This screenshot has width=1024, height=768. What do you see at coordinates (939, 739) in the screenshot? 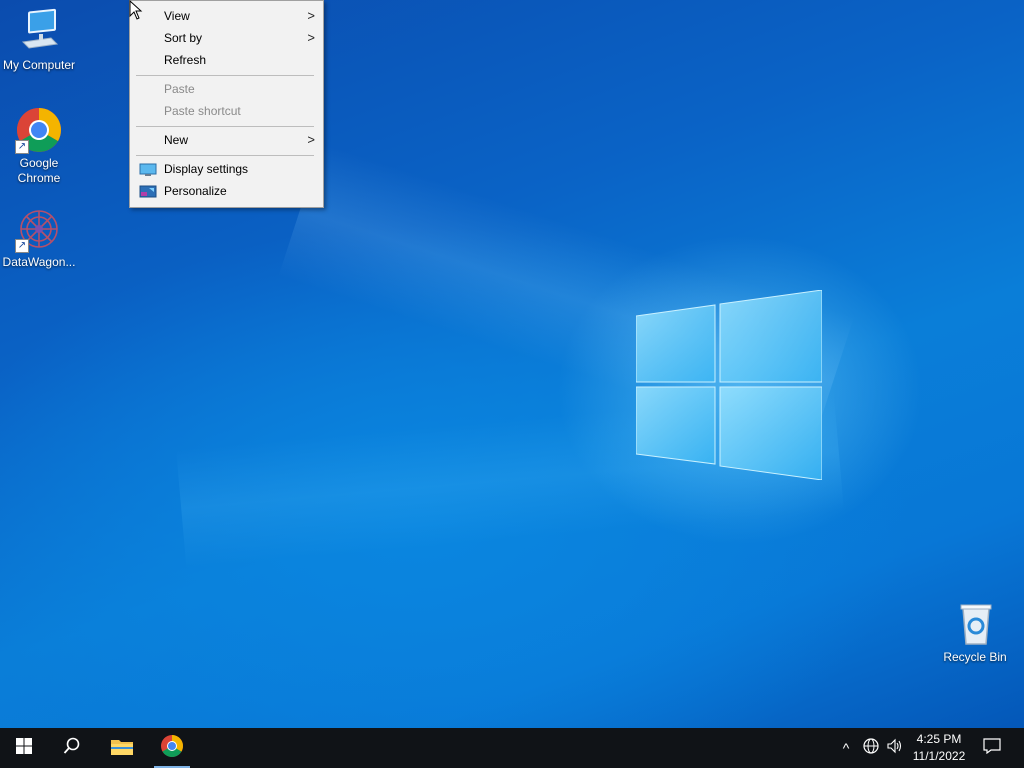
I see `clock-time: 4:25 PM` at bounding box center [939, 739].